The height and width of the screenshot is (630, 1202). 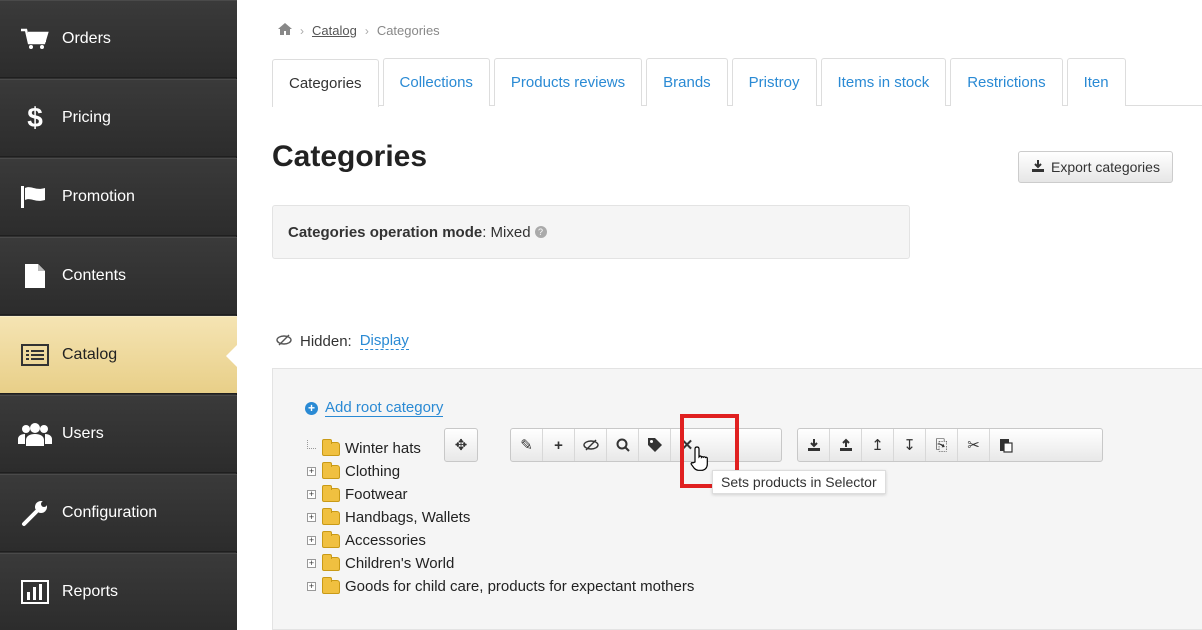 What do you see at coordinates (1006, 82) in the screenshot?
I see `tab-restrictions: Restrictions` at bounding box center [1006, 82].